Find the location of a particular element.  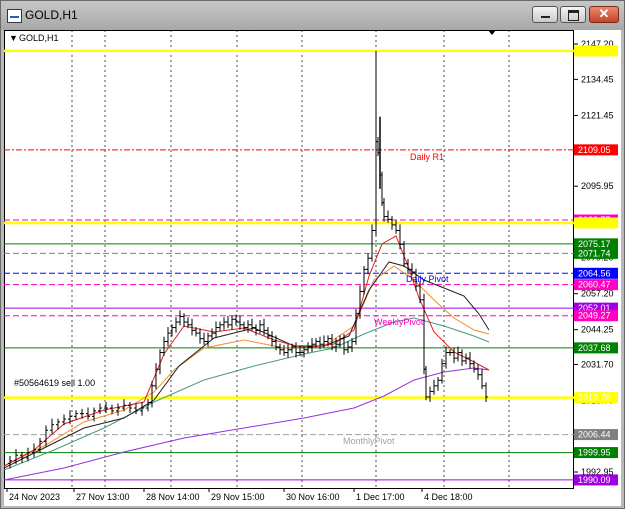

order-label: #50564619 sell 1.00 is located at coordinates (54, 383).